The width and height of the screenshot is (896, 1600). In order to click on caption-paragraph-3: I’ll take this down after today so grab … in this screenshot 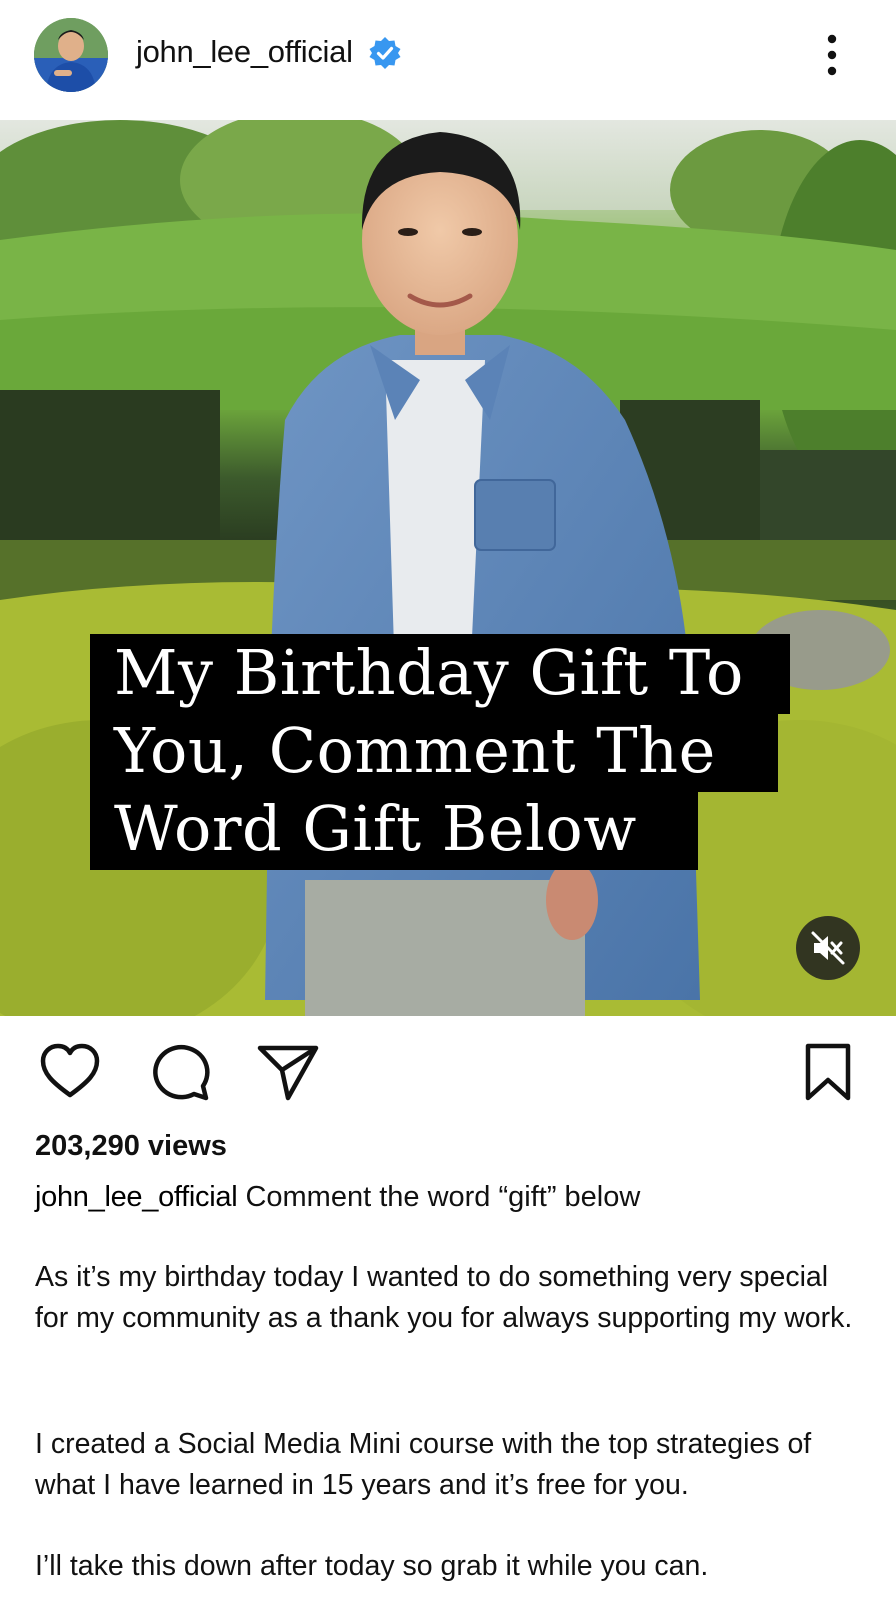, I will do `click(372, 1566)`.